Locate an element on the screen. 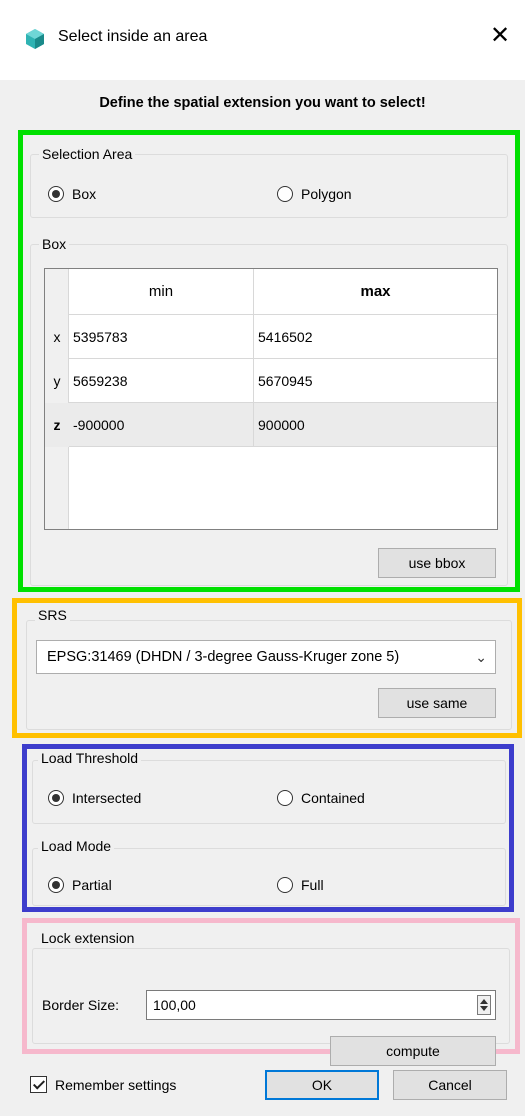 This screenshot has width=525, height=1116. window-title: Select inside an area is located at coordinates (133, 36).